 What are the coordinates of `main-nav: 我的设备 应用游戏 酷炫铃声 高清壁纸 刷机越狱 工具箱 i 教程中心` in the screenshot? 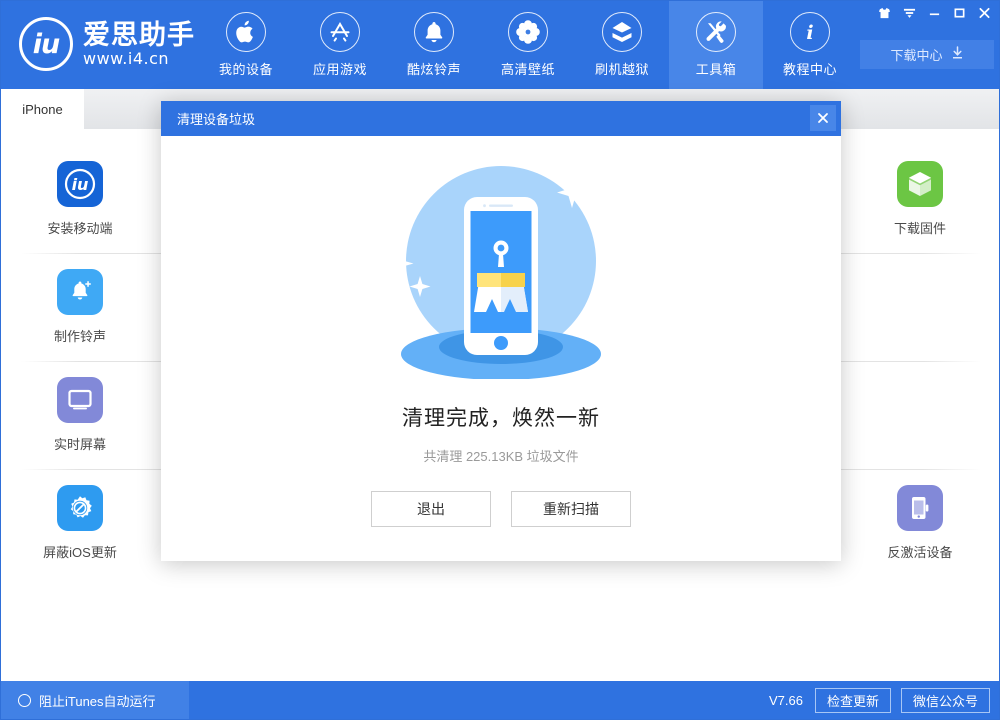 It's located at (528, 45).